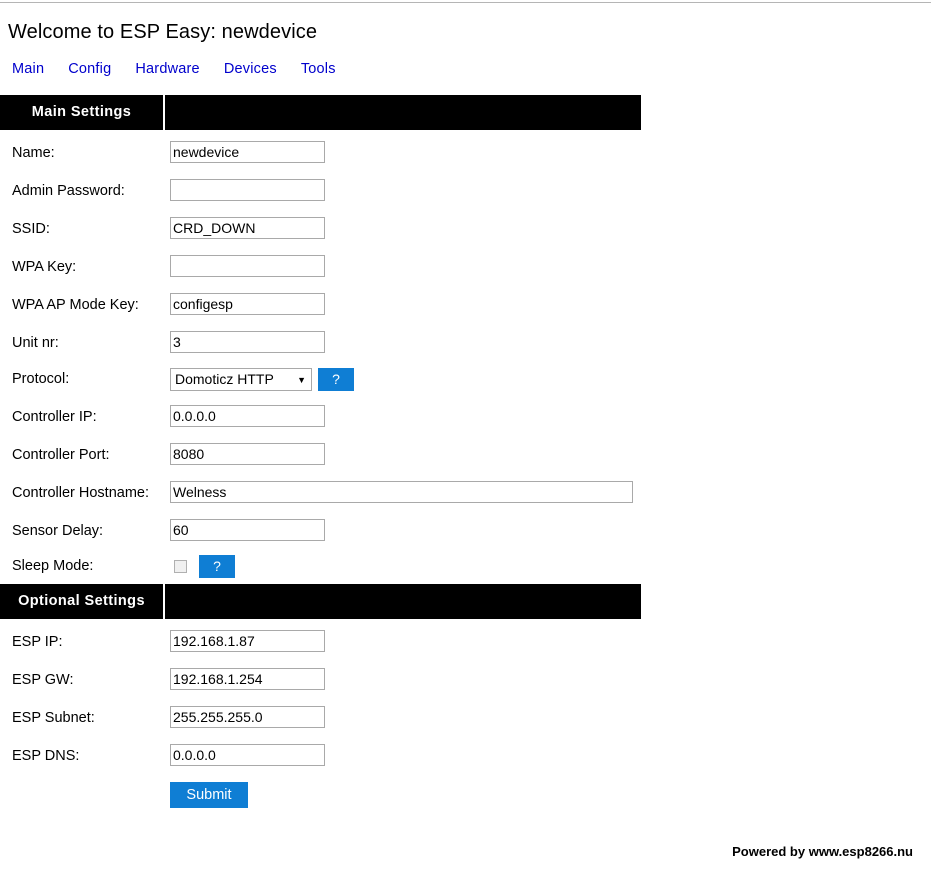 This screenshot has height=871, width=931. I want to click on nav-item-devices: Devices, so click(250, 69).